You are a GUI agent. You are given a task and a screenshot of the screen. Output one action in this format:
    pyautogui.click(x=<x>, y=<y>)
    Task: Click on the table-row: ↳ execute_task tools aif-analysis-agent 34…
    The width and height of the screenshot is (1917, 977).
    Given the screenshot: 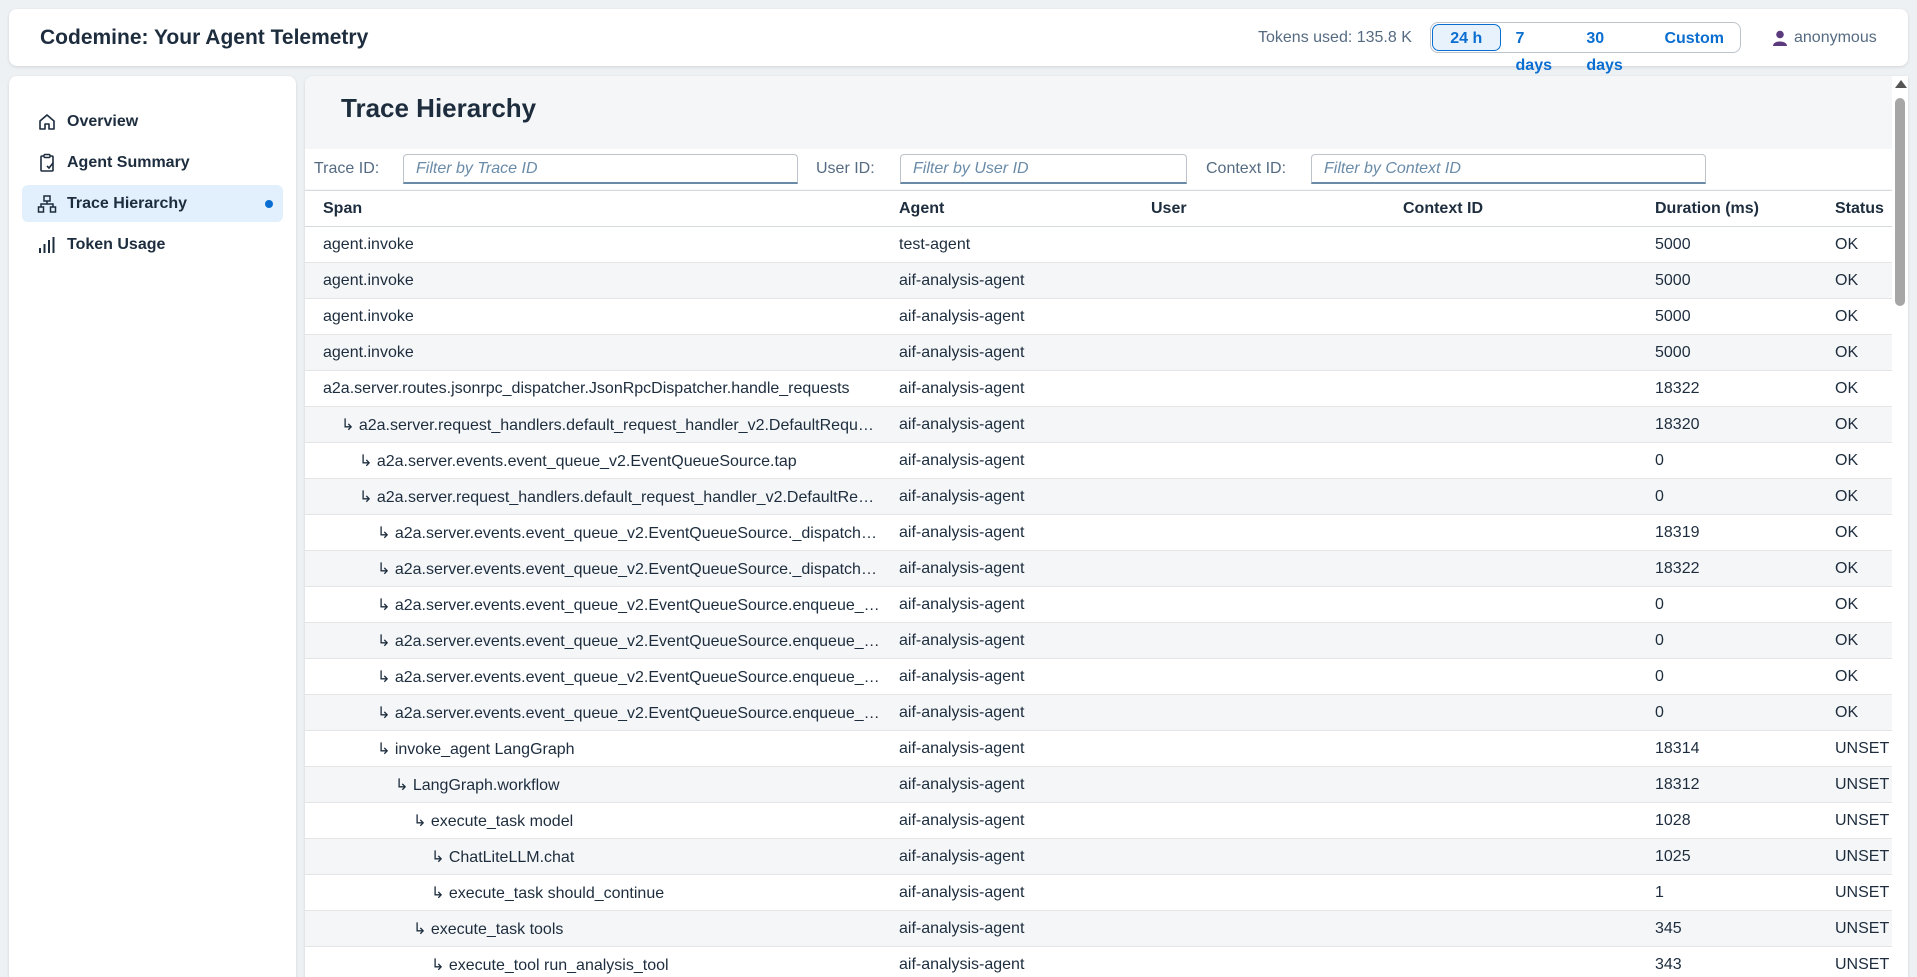 What is the action you would take?
    pyautogui.click(x=1098, y=928)
    